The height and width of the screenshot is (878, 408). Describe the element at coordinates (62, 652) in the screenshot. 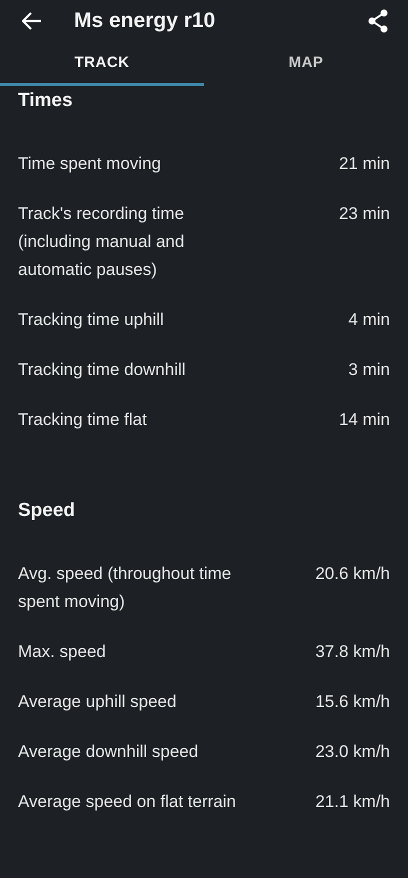

I see `stat-label: Max. speed` at that location.